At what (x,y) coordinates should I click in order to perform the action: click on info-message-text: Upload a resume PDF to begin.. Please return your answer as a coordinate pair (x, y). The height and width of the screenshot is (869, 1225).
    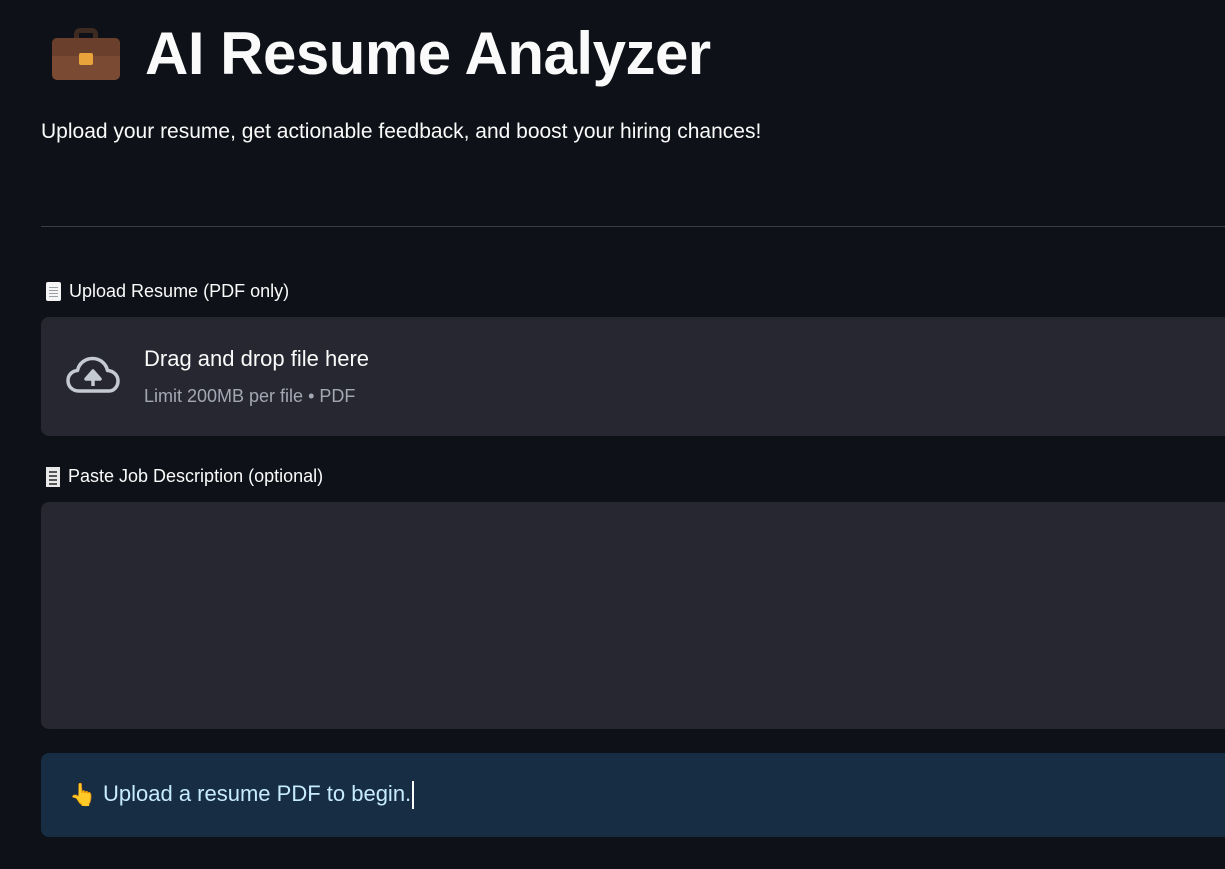
    Looking at the image, I should click on (257, 793).